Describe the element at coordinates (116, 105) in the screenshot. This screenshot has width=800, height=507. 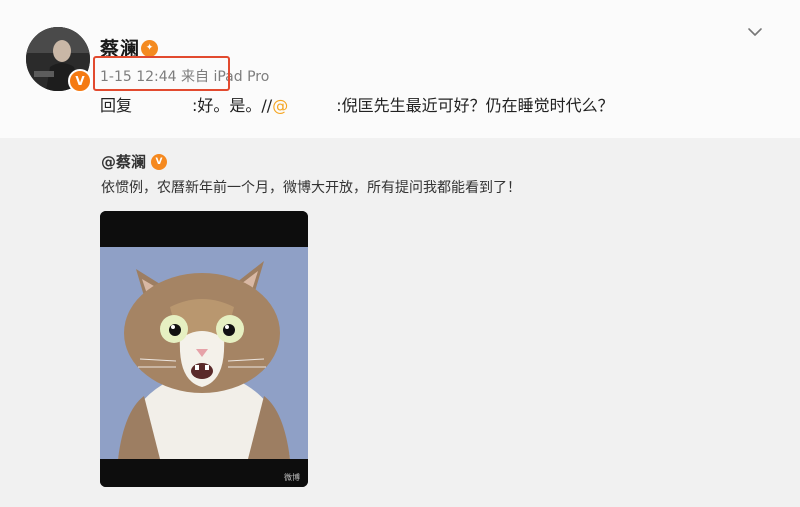
I see `reply-prefix: 回复` at that location.